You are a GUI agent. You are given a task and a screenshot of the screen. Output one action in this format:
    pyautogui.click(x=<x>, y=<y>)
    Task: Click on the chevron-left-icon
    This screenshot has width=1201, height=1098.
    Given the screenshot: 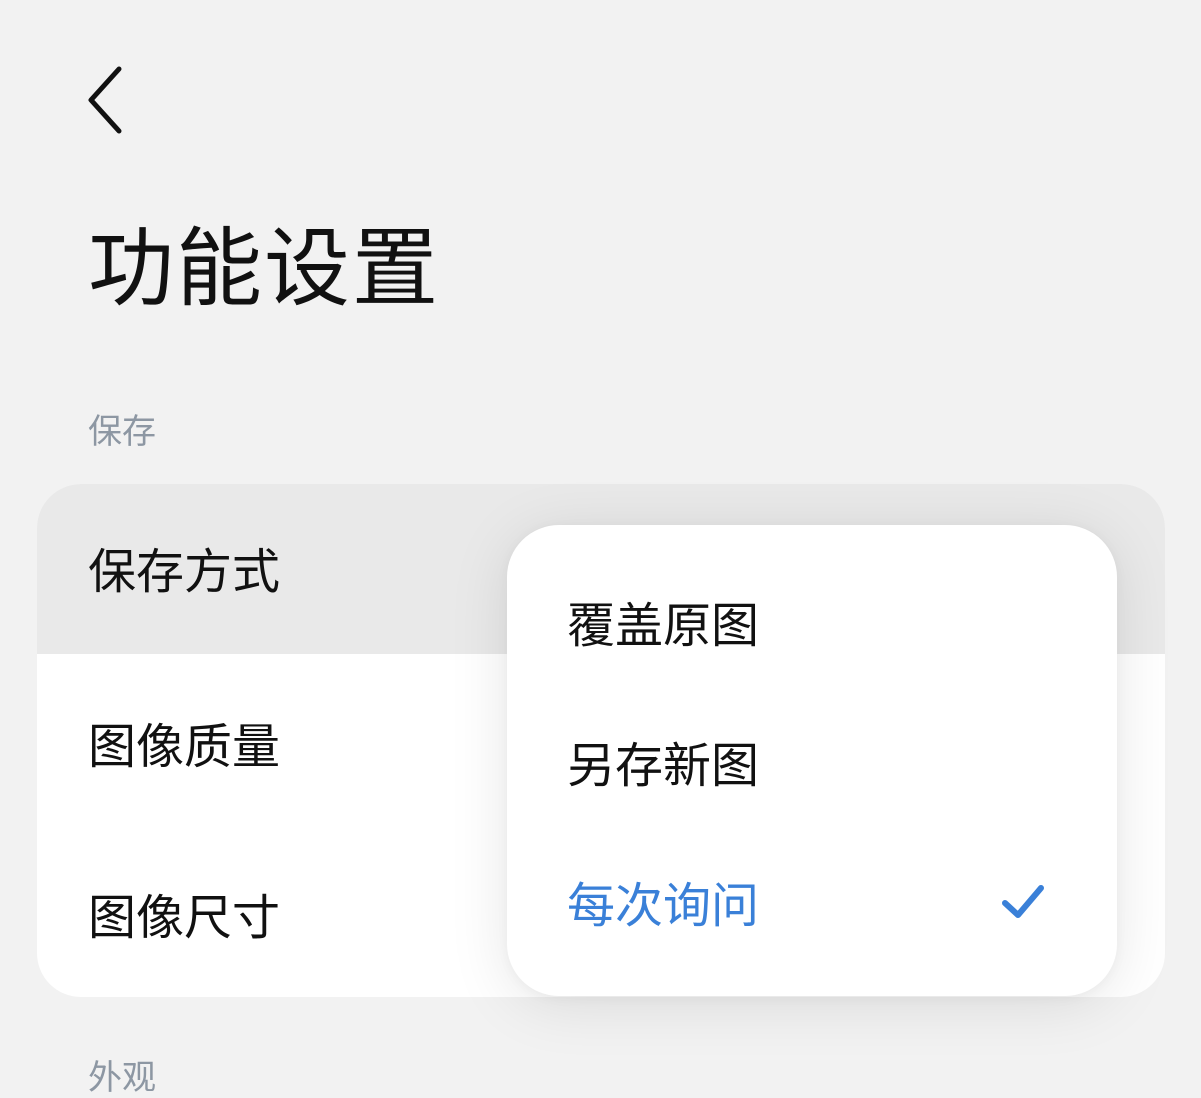 What is the action you would take?
    pyautogui.click(x=105, y=100)
    